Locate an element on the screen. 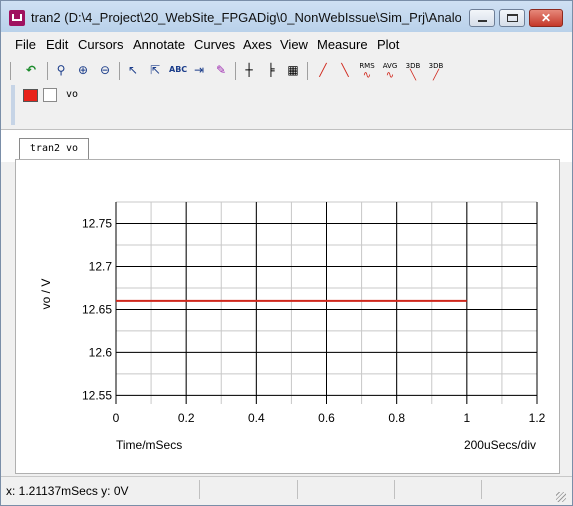 The height and width of the screenshot is (506, 573). grid-vertical-icon: ┼ is located at coordinates (249, 70).